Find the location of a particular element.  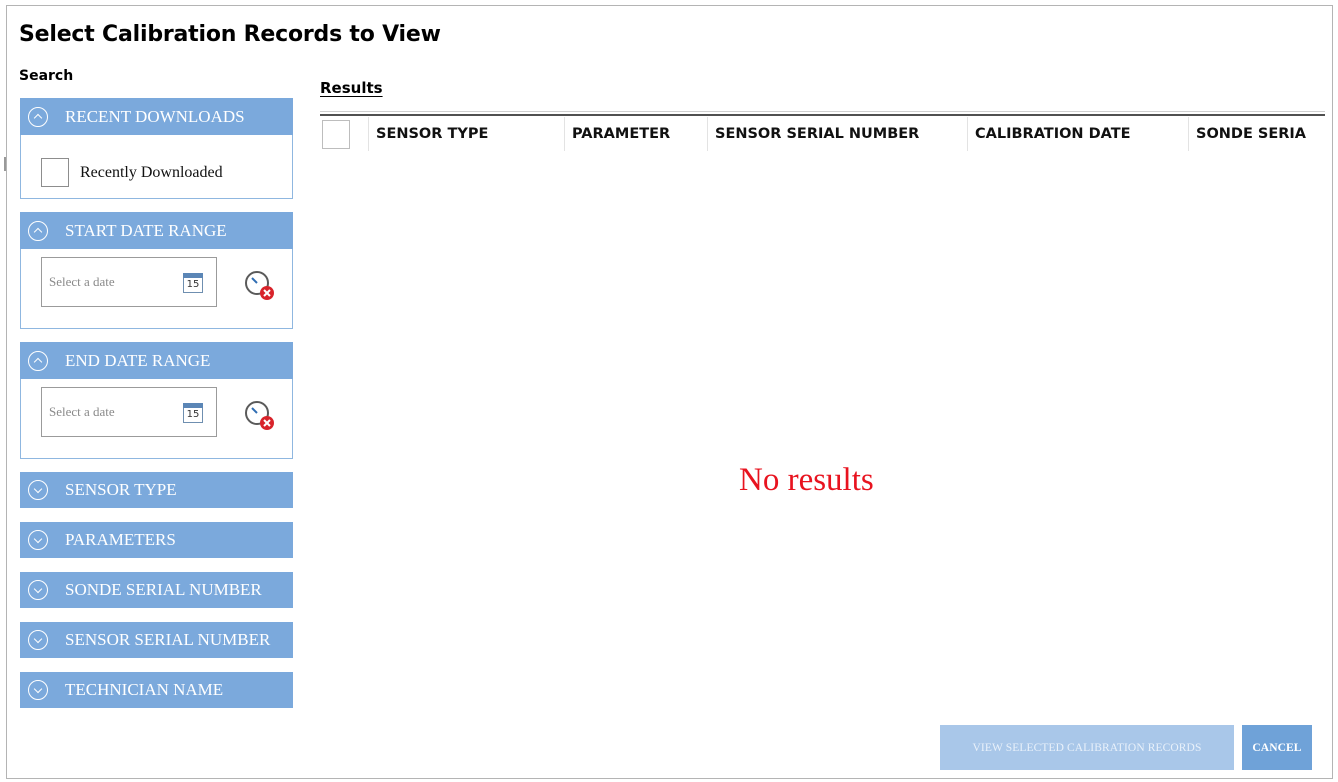

end-date-range-body: 15 is located at coordinates (156, 419).